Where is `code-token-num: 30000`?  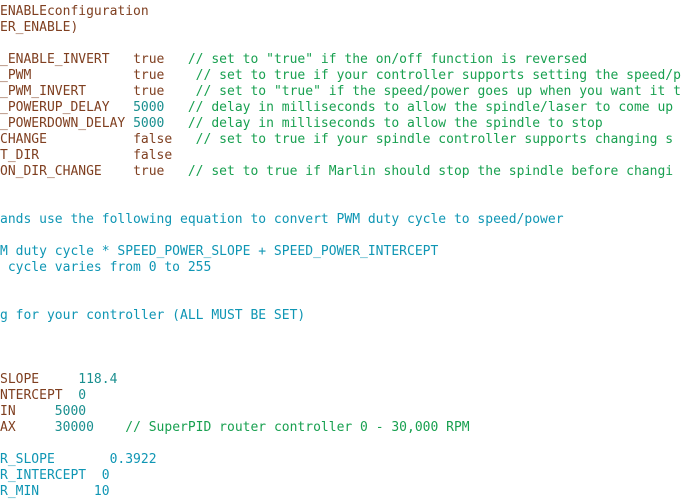 code-token-num: 30000 is located at coordinates (74, 427).